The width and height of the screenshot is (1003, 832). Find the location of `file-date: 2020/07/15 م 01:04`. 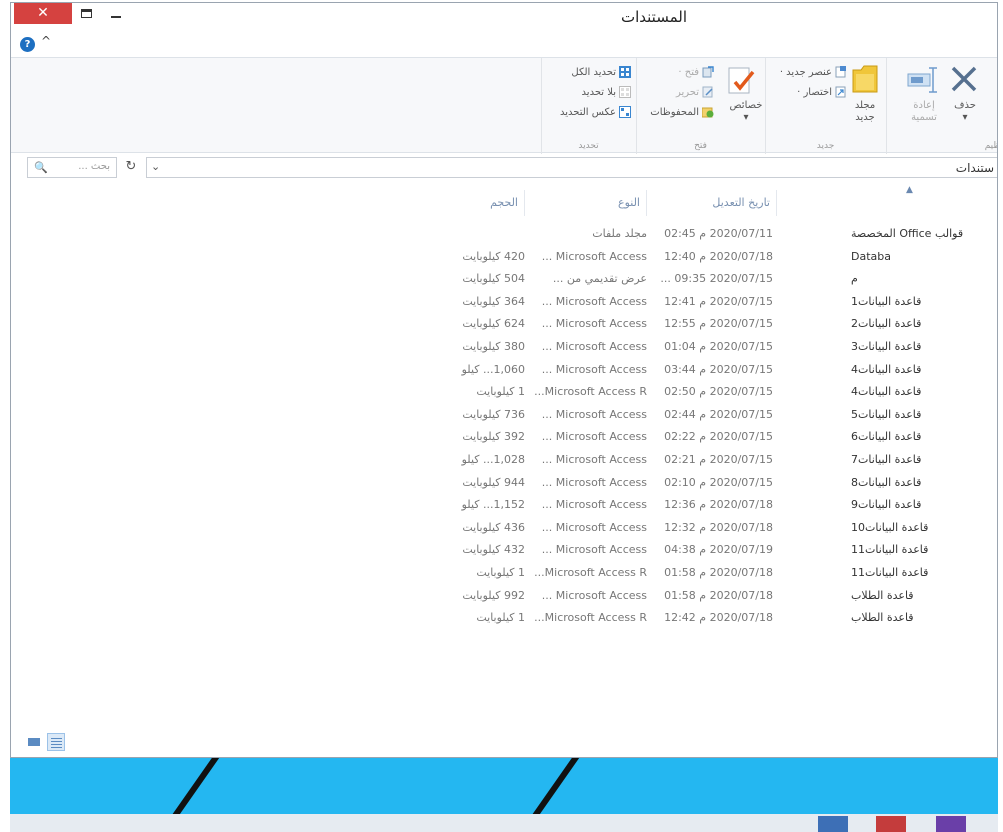

file-date: 2020/07/15 م 01:04 is located at coordinates (718, 346).